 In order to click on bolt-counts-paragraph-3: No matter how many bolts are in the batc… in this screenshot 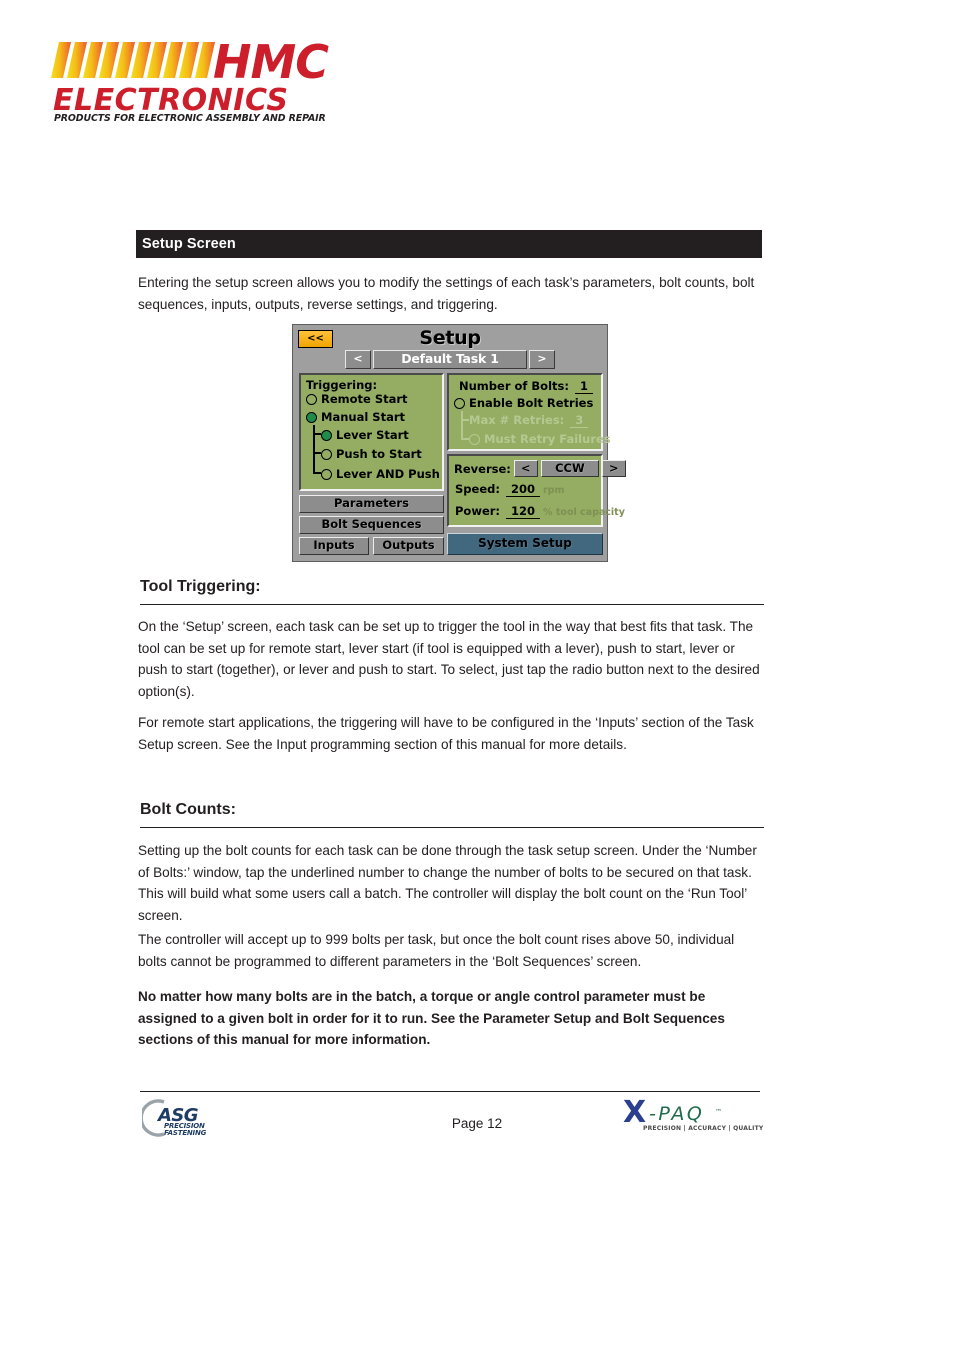, I will do `click(431, 1018)`.